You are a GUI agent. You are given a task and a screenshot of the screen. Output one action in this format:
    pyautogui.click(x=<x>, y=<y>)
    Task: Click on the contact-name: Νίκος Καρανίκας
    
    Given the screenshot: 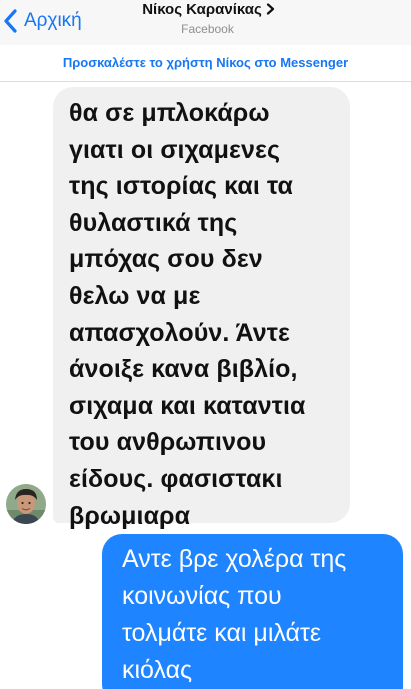 What is the action you would take?
    pyautogui.click(x=202, y=9)
    